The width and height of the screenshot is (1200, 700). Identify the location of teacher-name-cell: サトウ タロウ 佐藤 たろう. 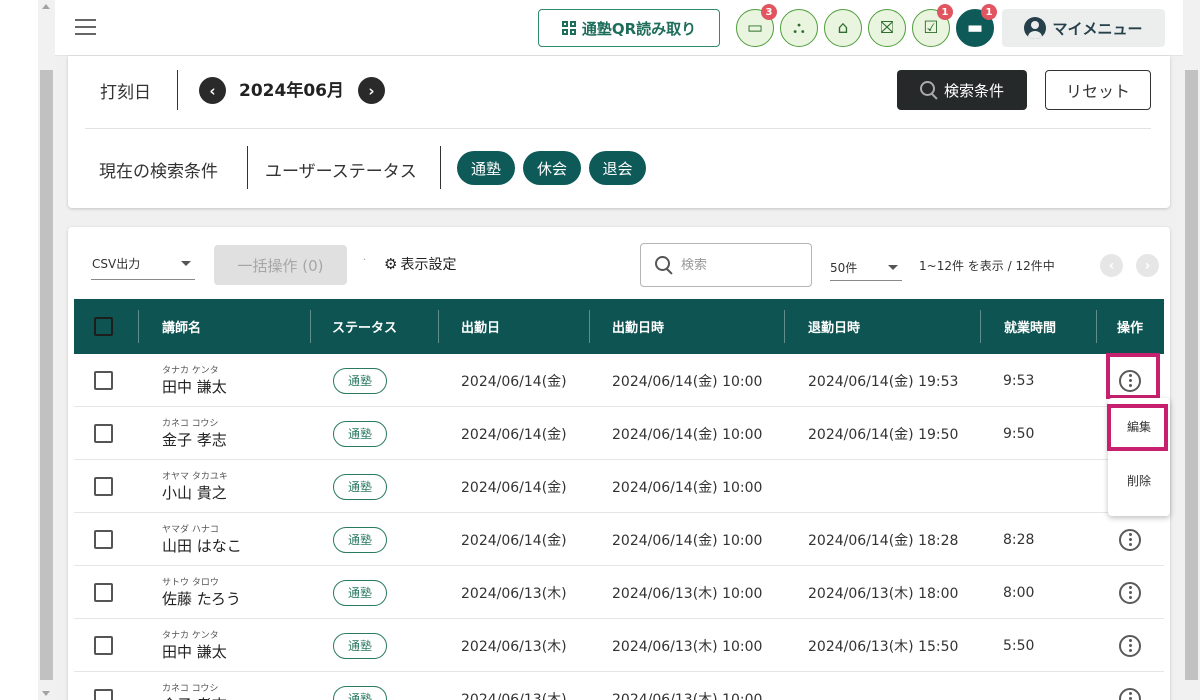
(201, 592).